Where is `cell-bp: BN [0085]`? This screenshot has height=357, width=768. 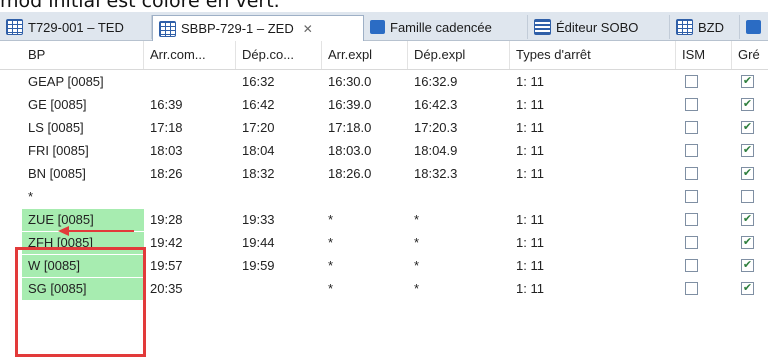
cell-bp: BN [0085] is located at coordinates (83, 174).